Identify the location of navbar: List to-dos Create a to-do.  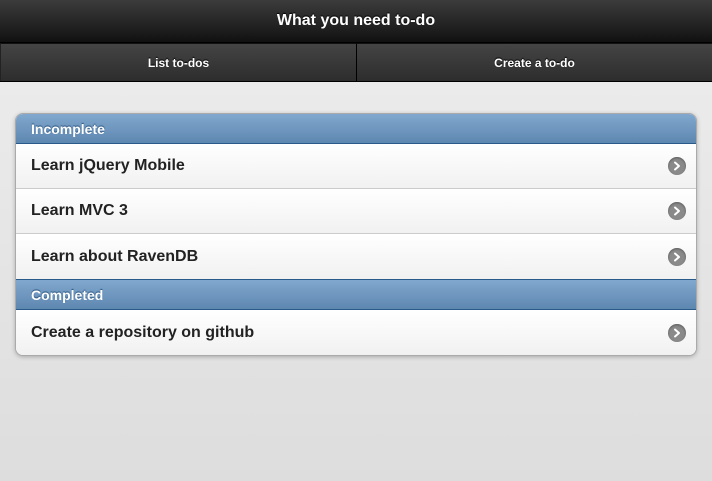
(356, 62).